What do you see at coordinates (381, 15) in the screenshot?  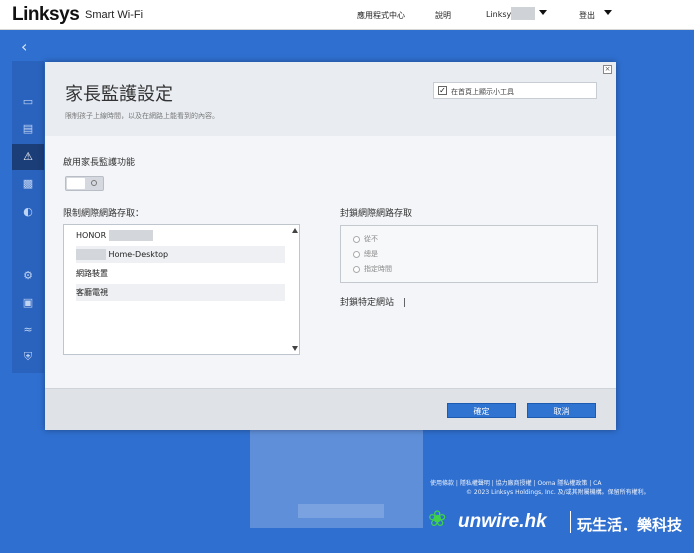 I see `nav-app-center: 應用程式中心` at bounding box center [381, 15].